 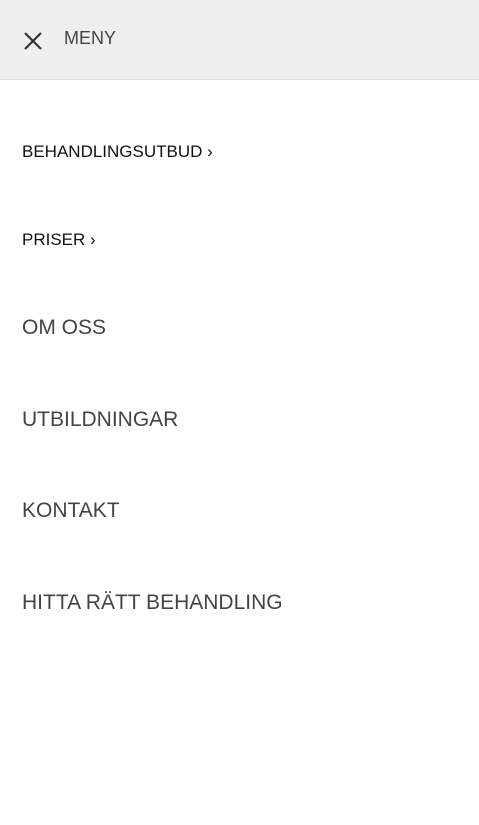 What do you see at coordinates (90, 38) in the screenshot?
I see `menu-title: MENY` at bounding box center [90, 38].